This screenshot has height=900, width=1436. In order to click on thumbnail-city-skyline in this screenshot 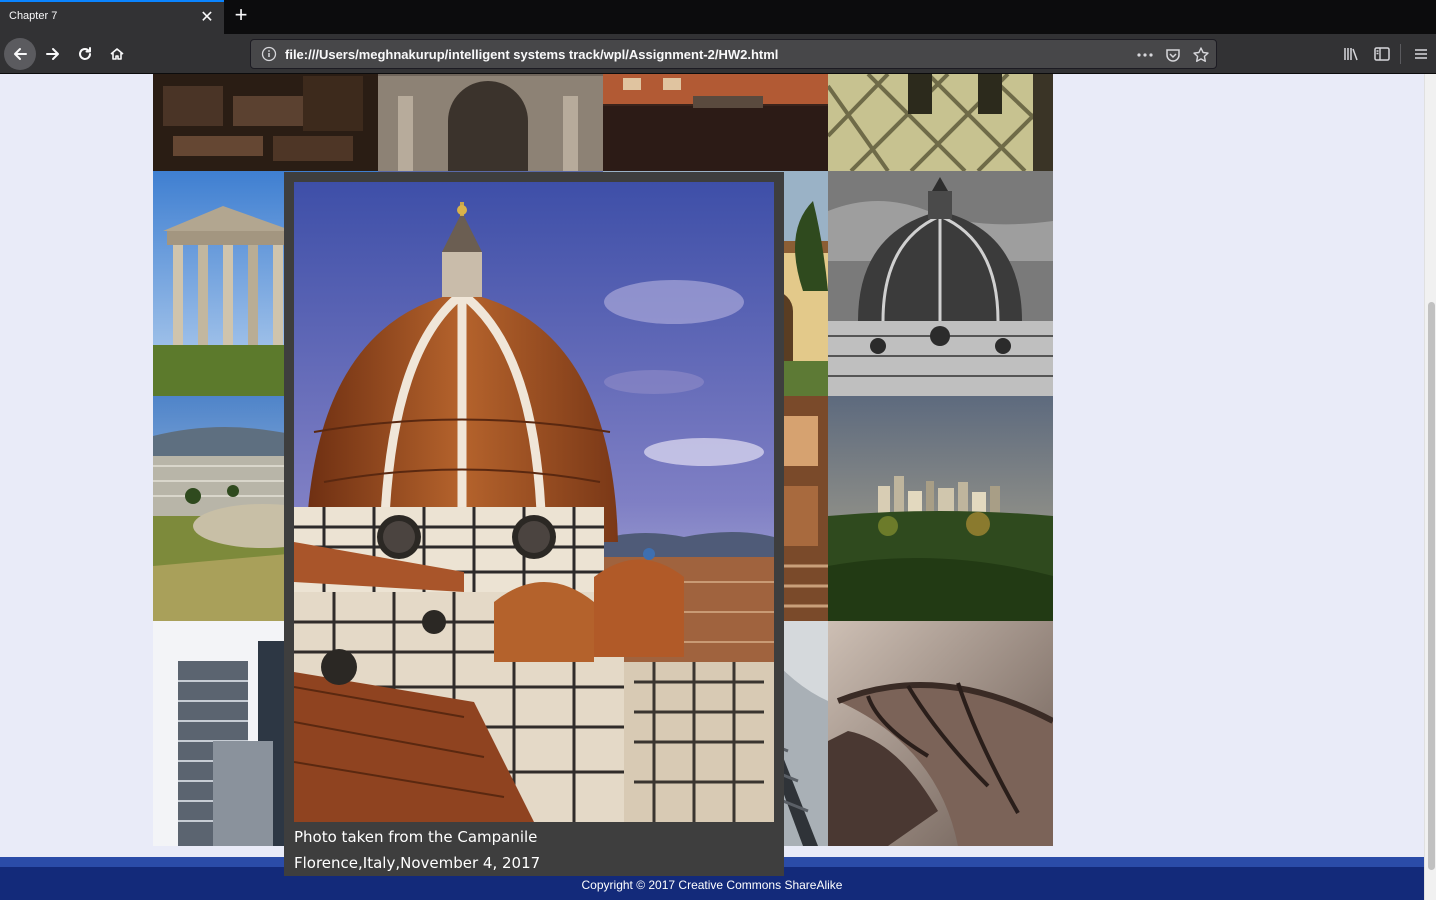, I will do `click(940, 508)`.